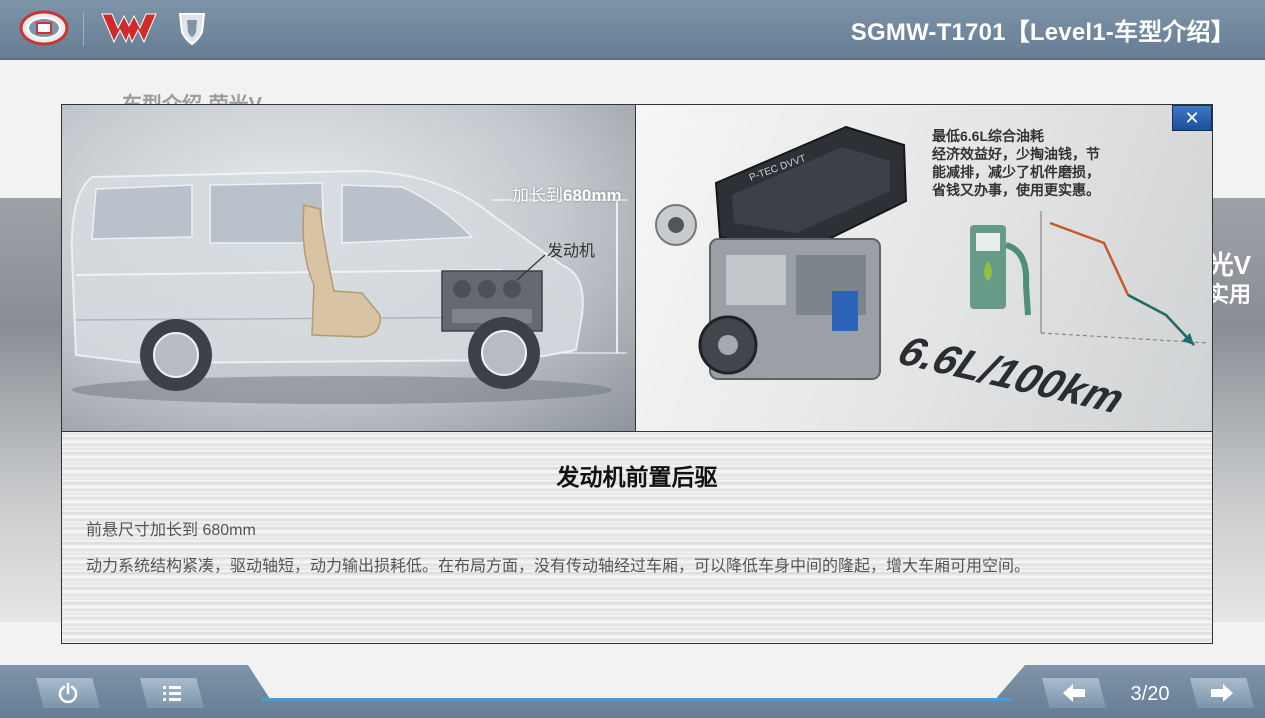 The width and height of the screenshot is (1265, 718). Describe the element at coordinates (1229, 265) in the screenshot. I see `background-side-line1: 光V` at that location.